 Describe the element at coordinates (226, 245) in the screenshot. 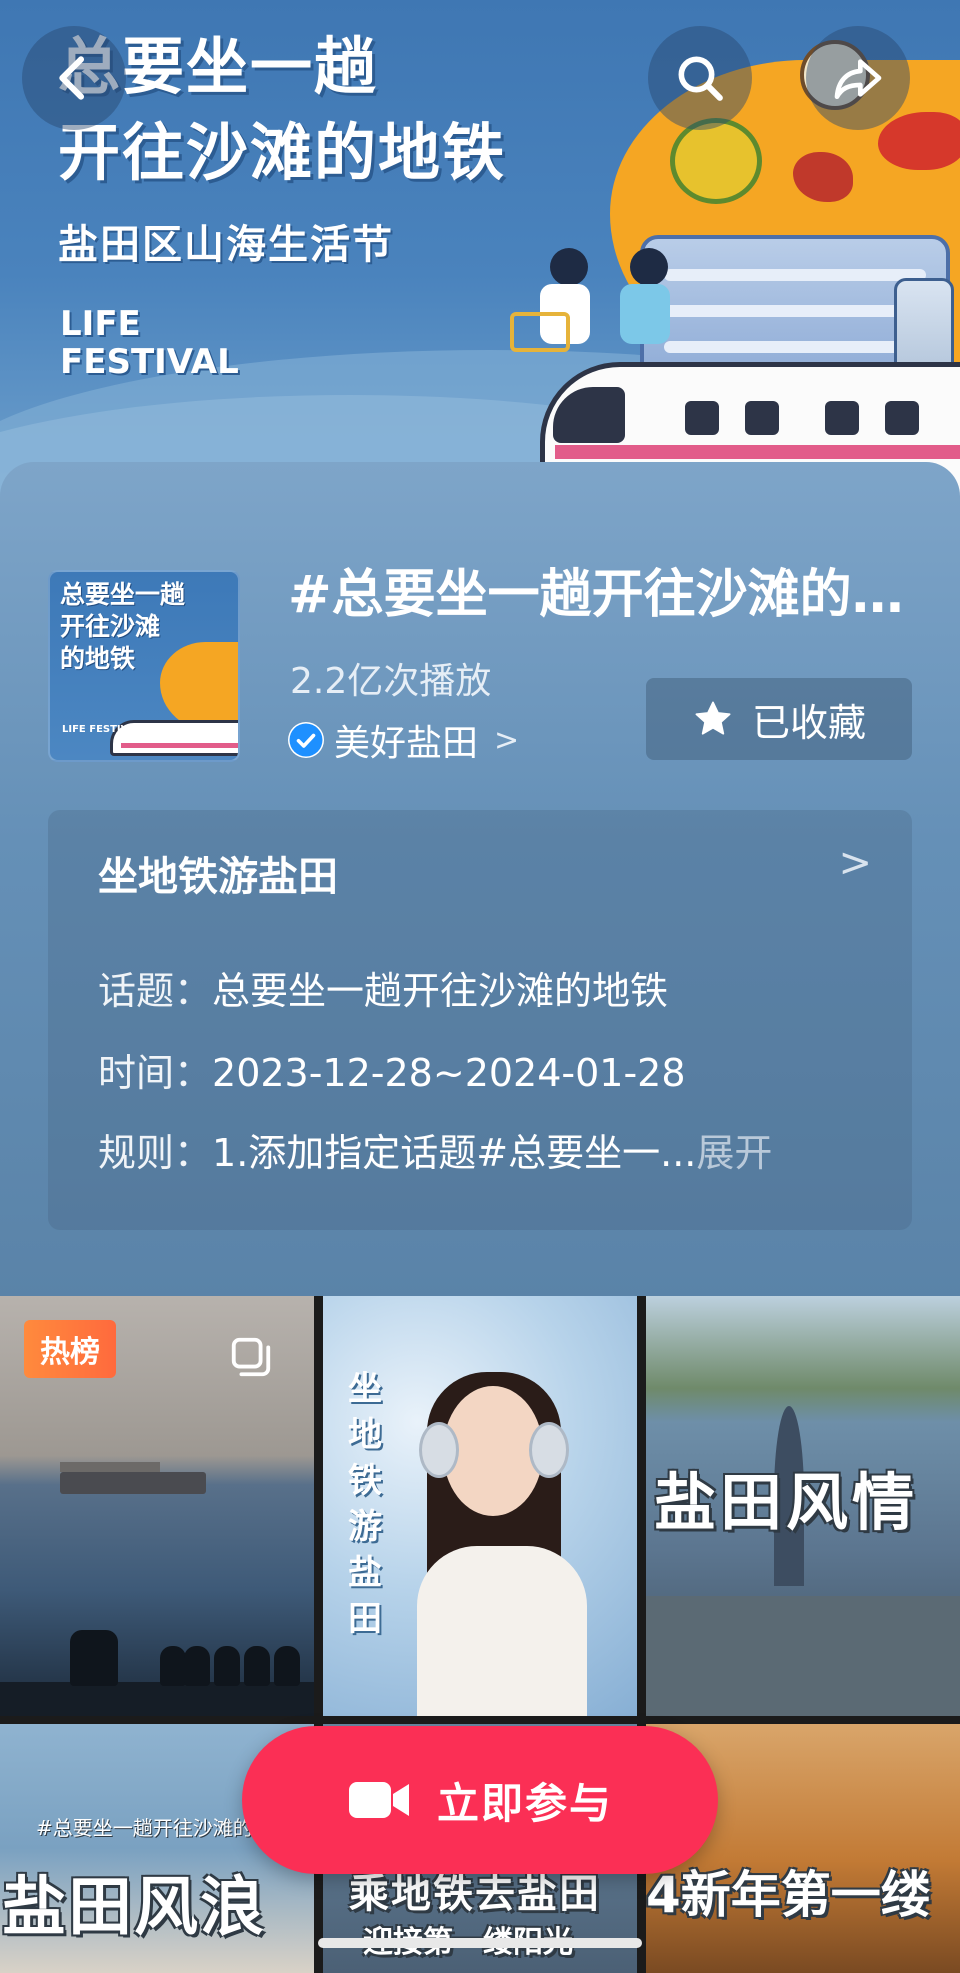

I see `banner-subtitle: 盐田区山海生活节` at that location.